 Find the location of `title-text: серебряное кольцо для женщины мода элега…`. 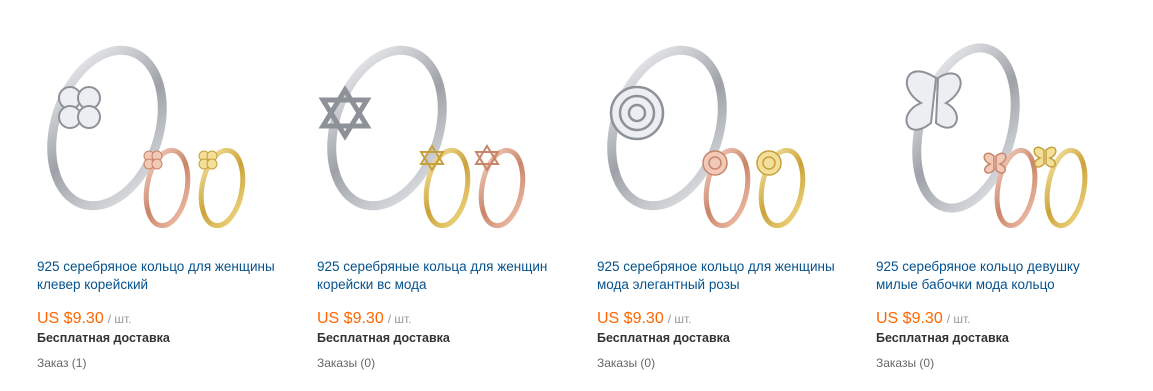

title-text: серебряное кольцо для женщины мода элега… is located at coordinates (716, 275).